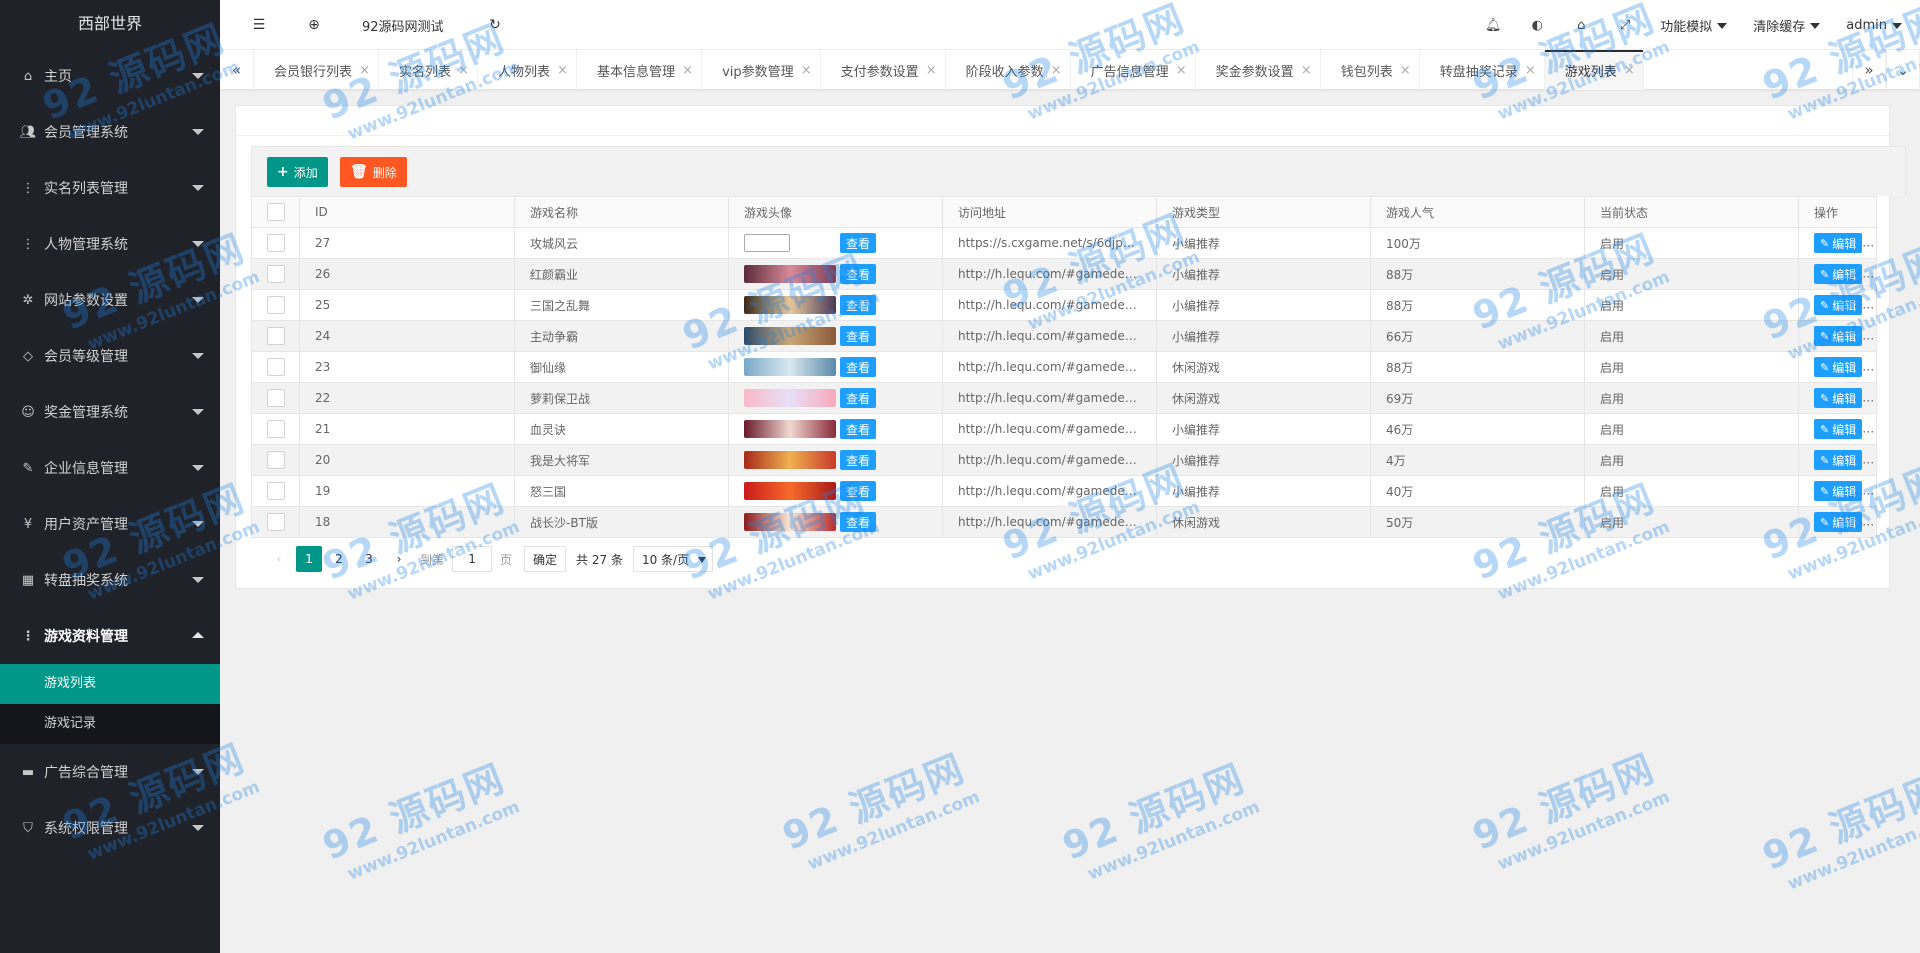  I want to click on tab: 阶段收入参数 ×, so click(1008, 70).